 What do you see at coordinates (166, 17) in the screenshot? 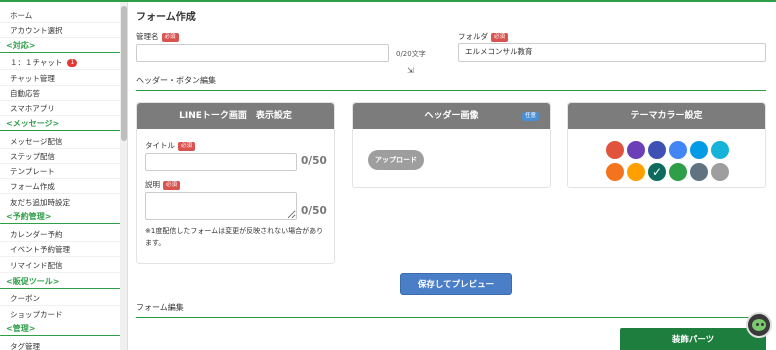
I see `page-title: フォーム作成` at bounding box center [166, 17].